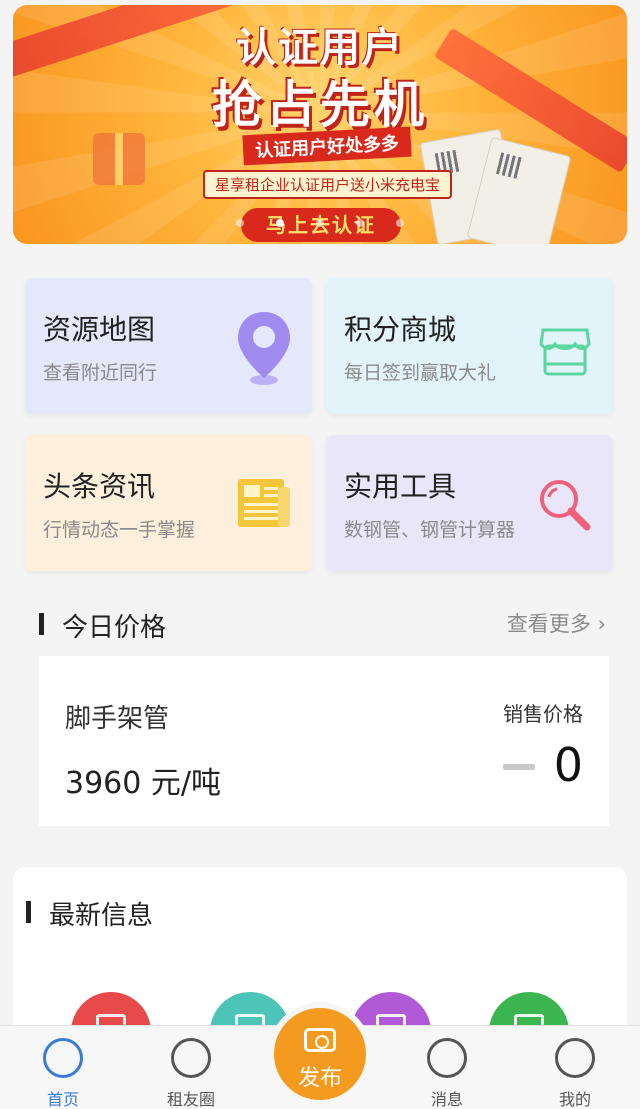 The image size is (640, 1109). I want to click on publish-button: 发布, so click(320, 1054).